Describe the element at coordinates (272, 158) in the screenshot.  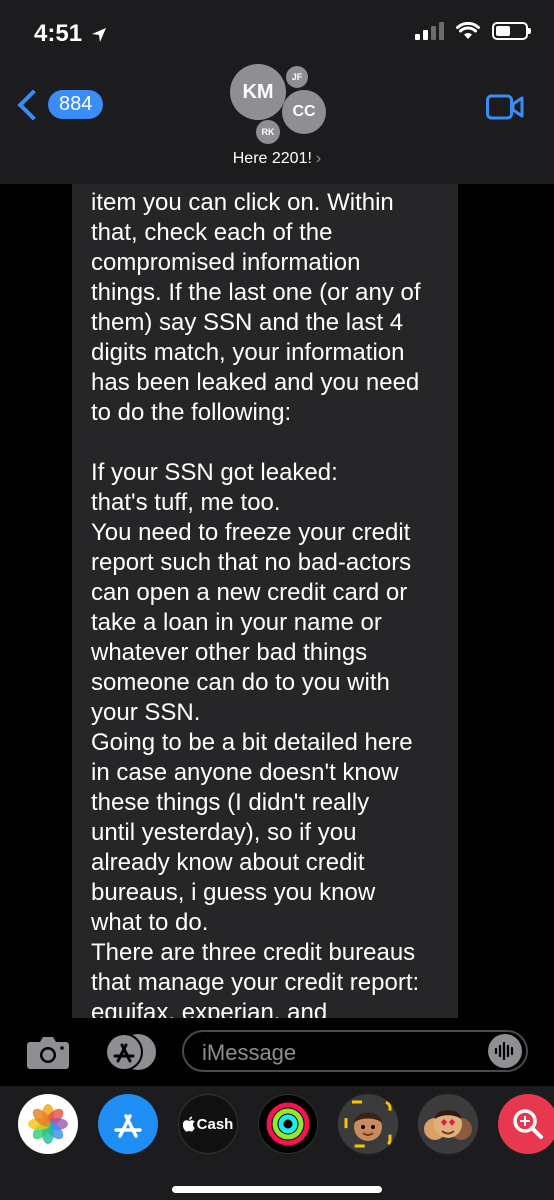
I see `chat-name: Here 2201!` at that location.